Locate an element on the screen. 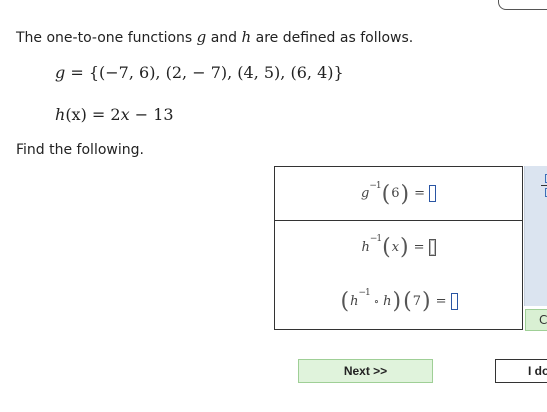 The image size is (547, 412). row2-equals: = is located at coordinates (419, 247).